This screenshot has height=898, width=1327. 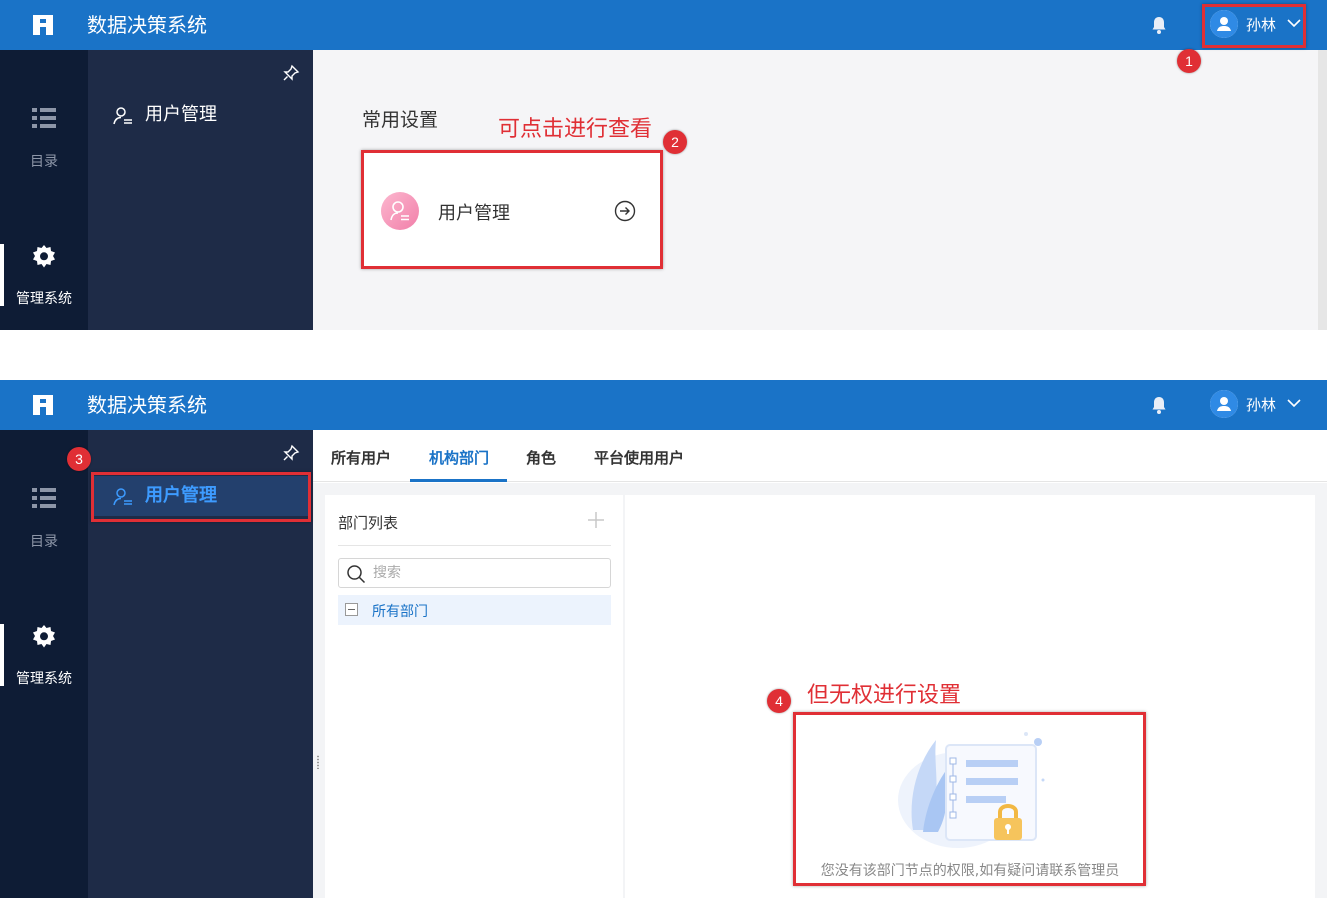 I want to click on divider, so click(x=474, y=545).